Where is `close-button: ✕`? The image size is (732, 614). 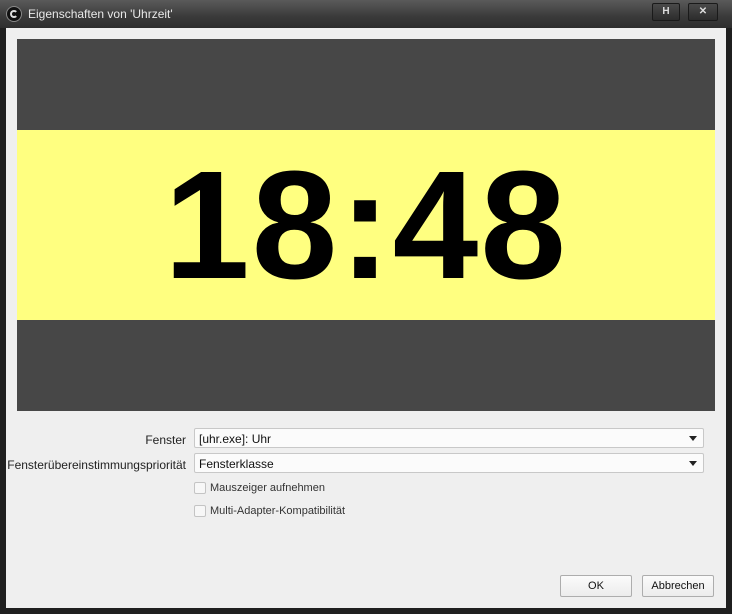 close-button: ✕ is located at coordinates (703, 12).